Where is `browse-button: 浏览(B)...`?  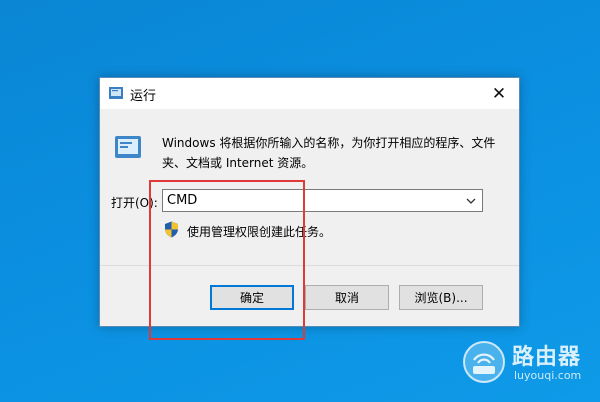
browse-button: 浏览(B)... is located at coordinates (441, 297).